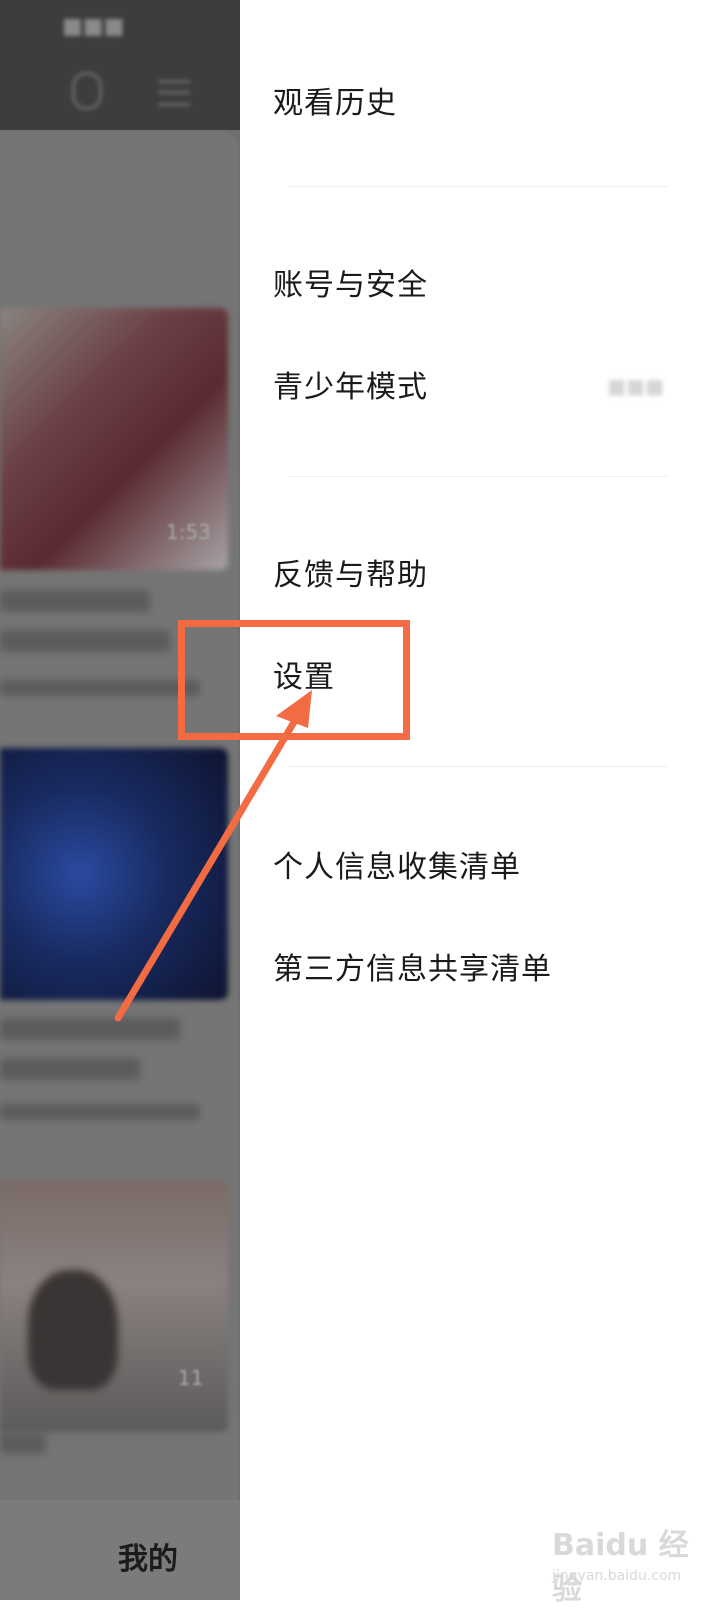  What do you see at coordinates (114, 874) in the screenshot?
I see `video-thumbnail` at bounding box center [114, 874].